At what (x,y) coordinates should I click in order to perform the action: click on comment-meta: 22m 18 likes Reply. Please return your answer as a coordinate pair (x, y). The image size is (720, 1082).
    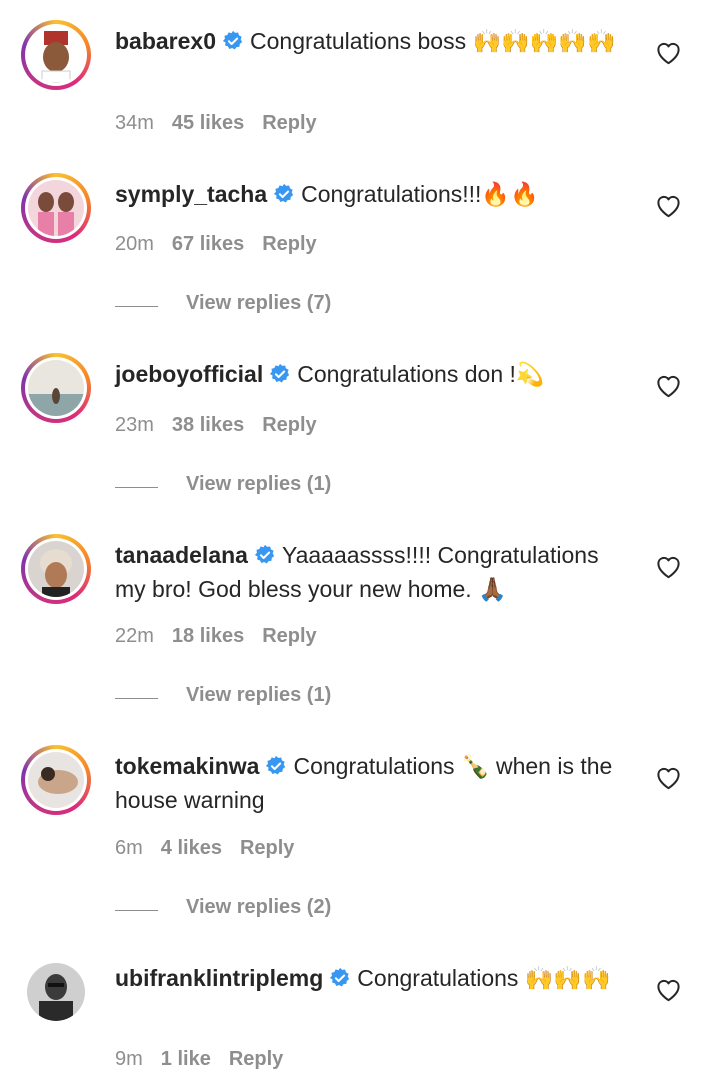
    Looking at the image, I should click on (225, 636).